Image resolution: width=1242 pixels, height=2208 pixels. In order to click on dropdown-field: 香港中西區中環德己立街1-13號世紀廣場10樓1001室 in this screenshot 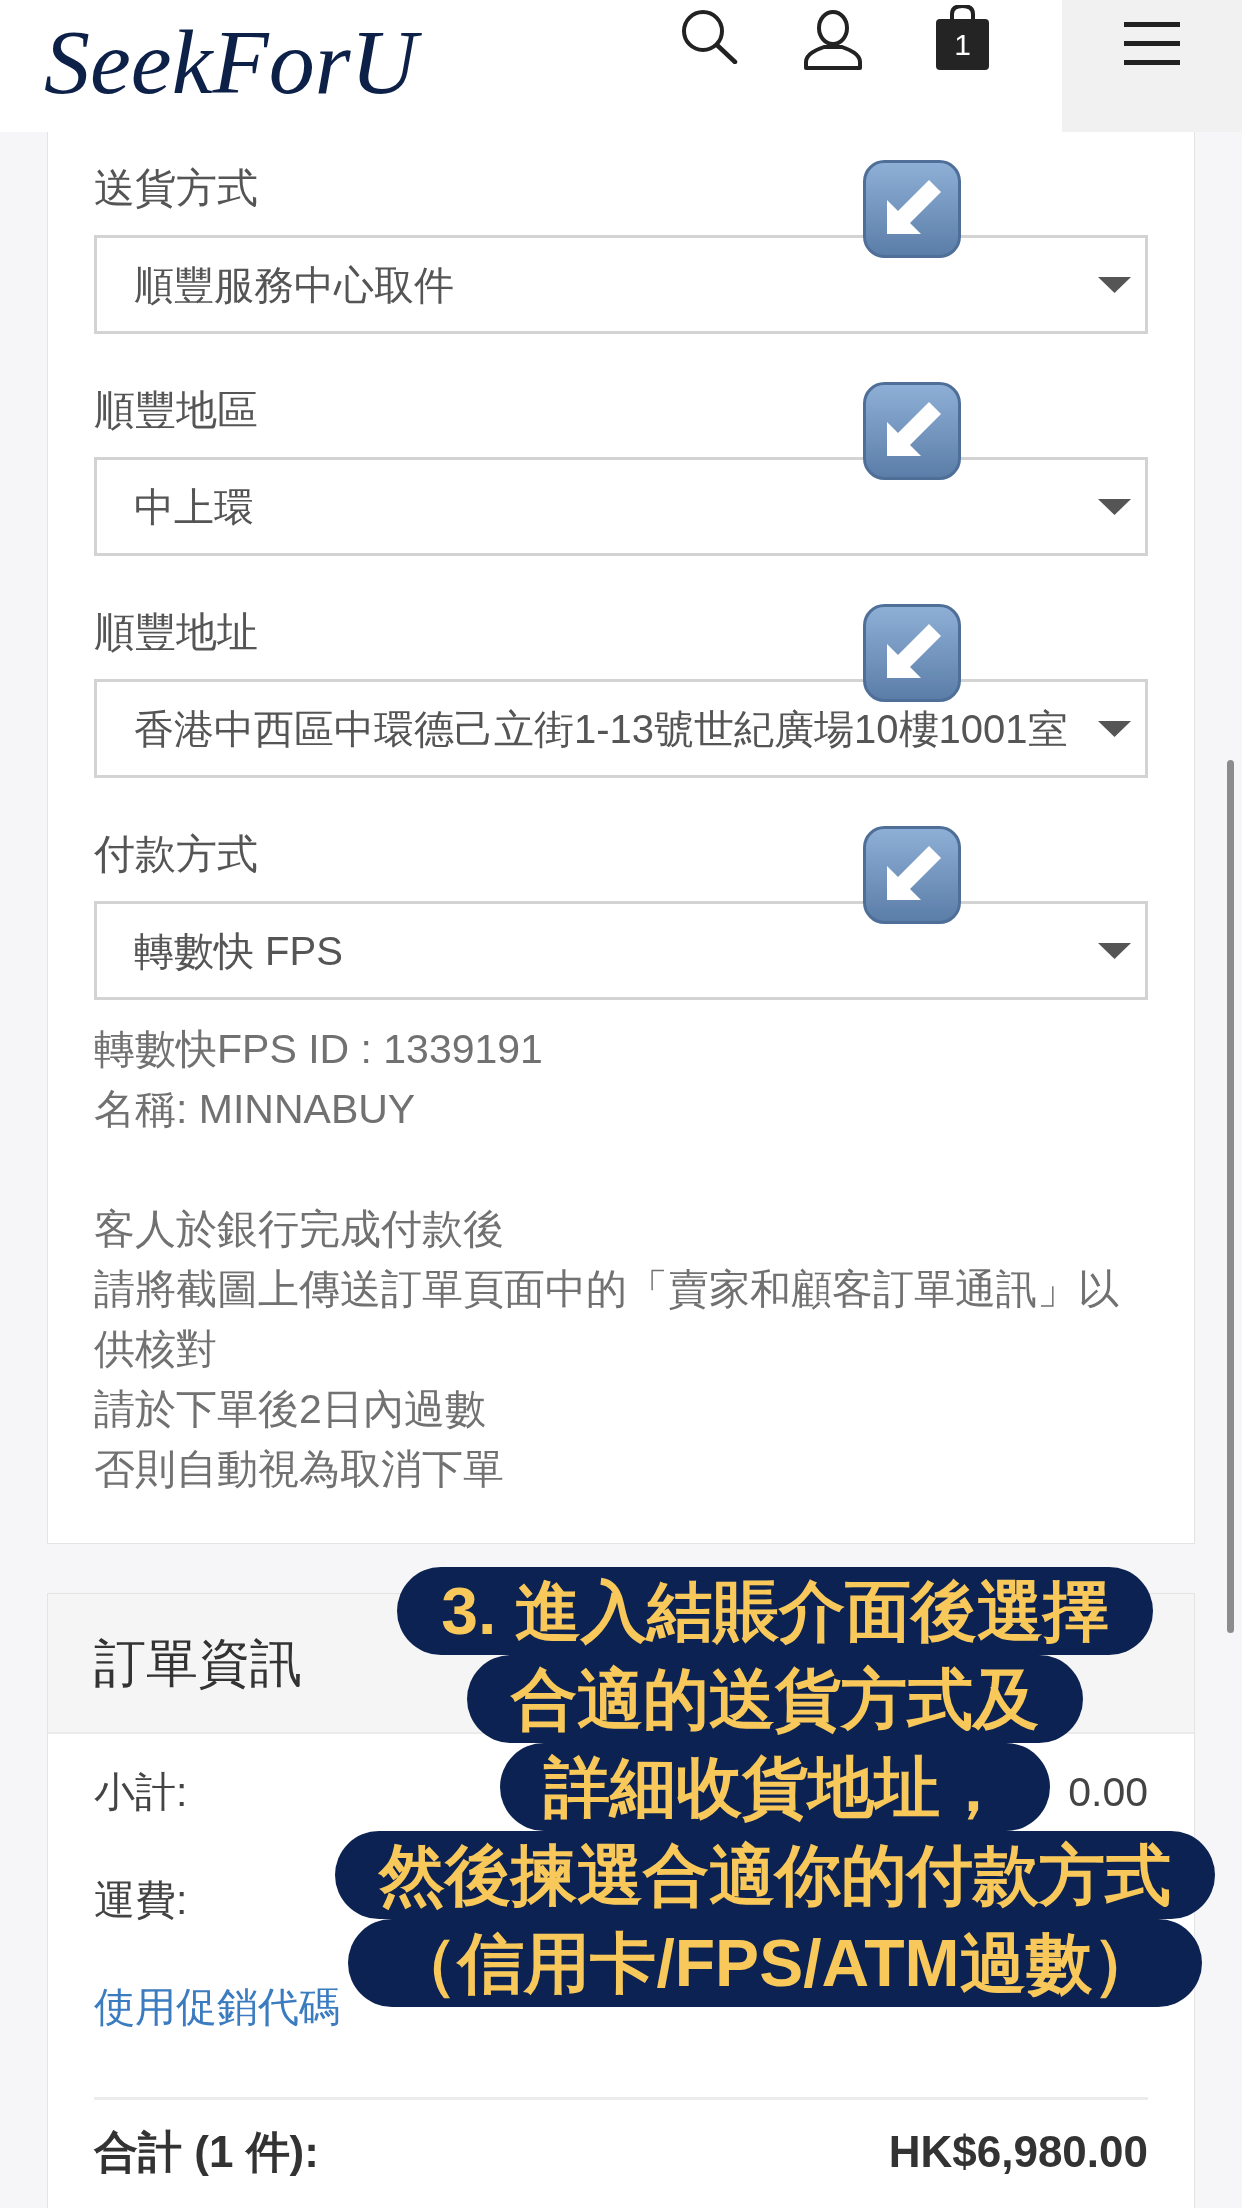, I will do `click(621, 728)`.